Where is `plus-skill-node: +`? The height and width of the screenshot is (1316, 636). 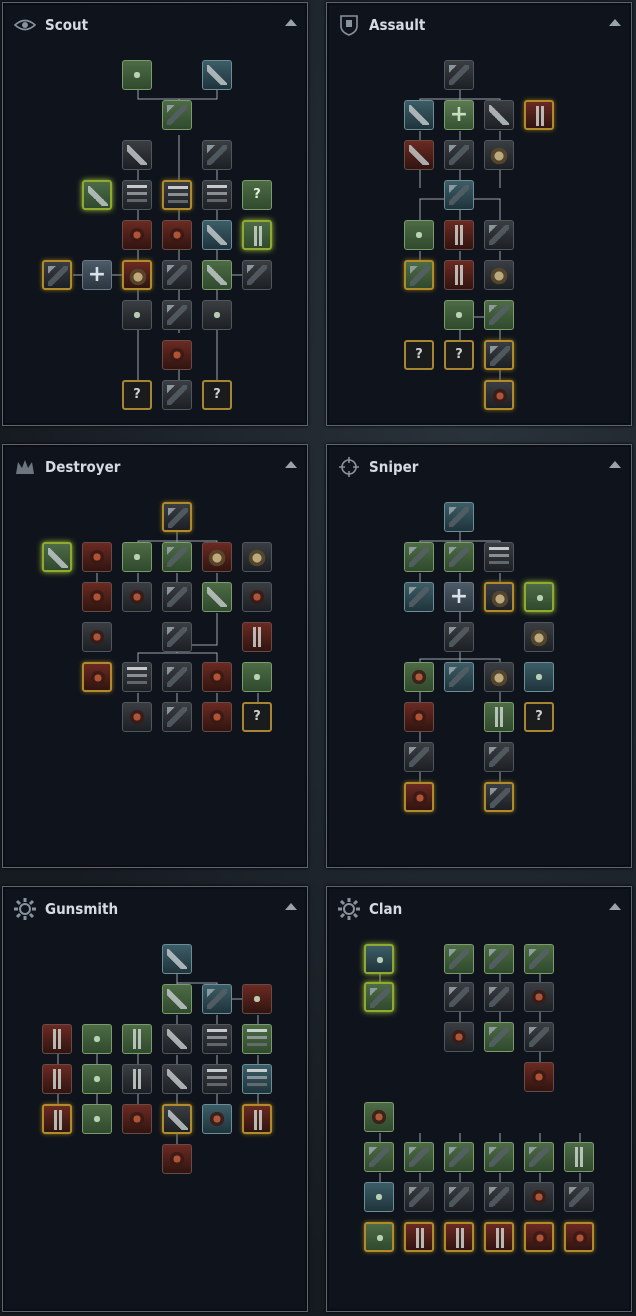 plus-skill-node: + is located at coordinates (459, 597).